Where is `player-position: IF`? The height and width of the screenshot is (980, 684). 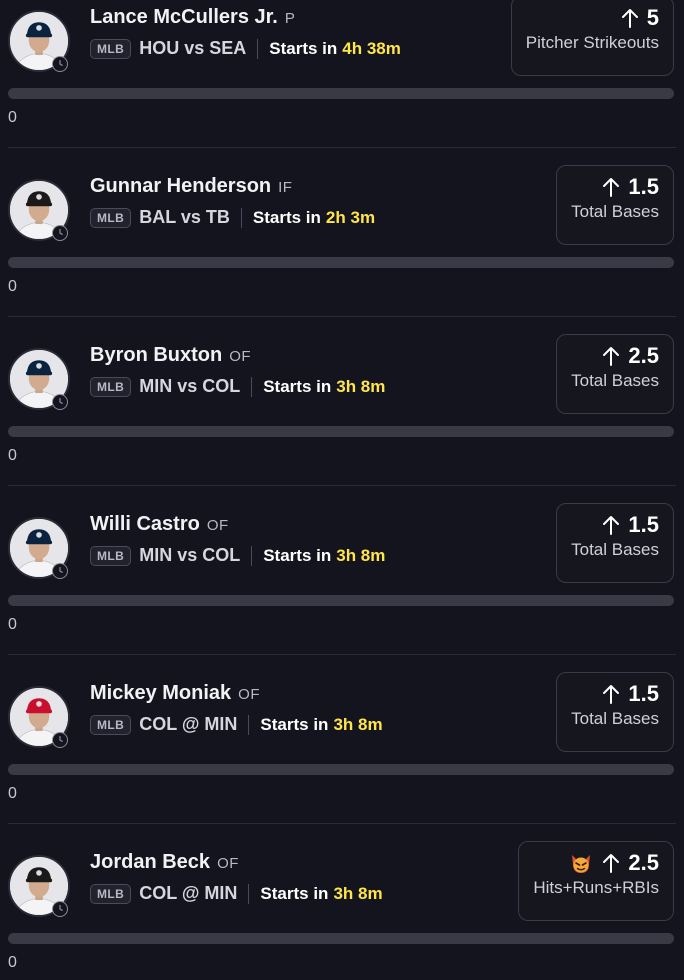 player-position: IF is located at coordinates (285, 187).